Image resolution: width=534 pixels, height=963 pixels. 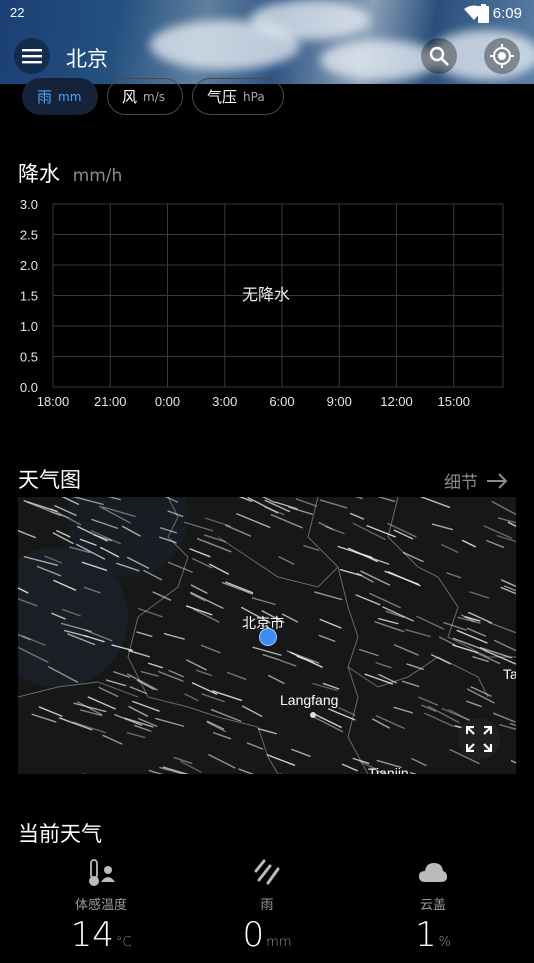 I want to click on weather-map-details-link: 细节, so click(x=476, y=480).